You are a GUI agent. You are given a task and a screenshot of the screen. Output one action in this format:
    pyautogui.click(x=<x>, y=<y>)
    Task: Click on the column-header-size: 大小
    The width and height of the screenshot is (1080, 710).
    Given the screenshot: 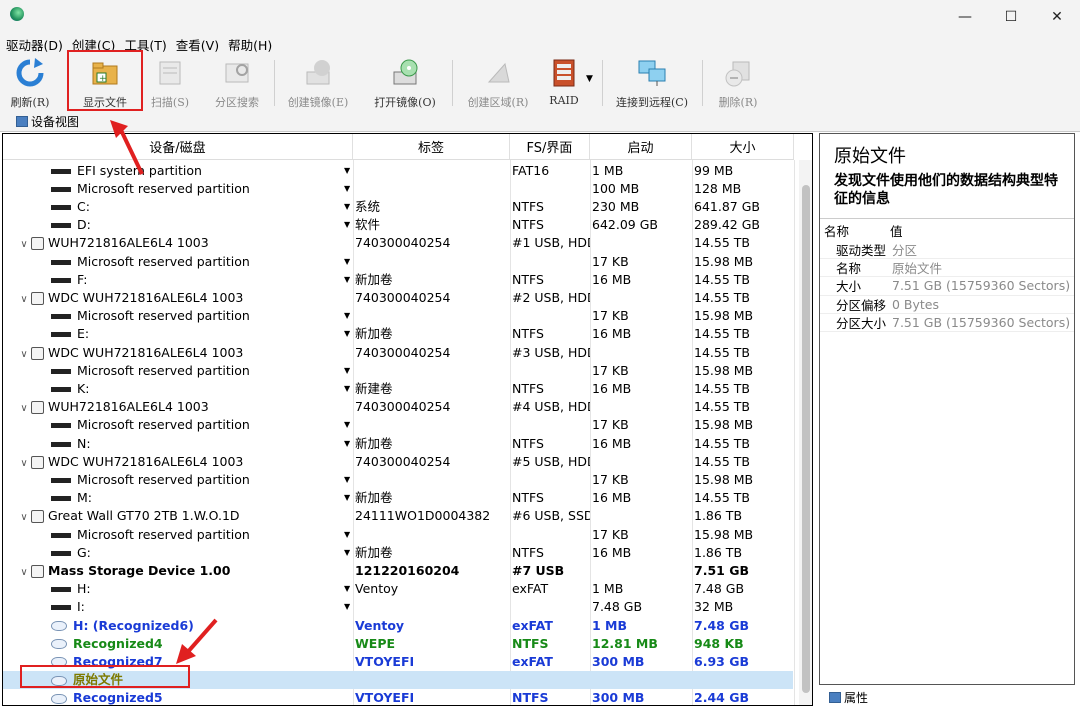 What is the action you would take?
    pyautogui.click(x=743, y=146)
    